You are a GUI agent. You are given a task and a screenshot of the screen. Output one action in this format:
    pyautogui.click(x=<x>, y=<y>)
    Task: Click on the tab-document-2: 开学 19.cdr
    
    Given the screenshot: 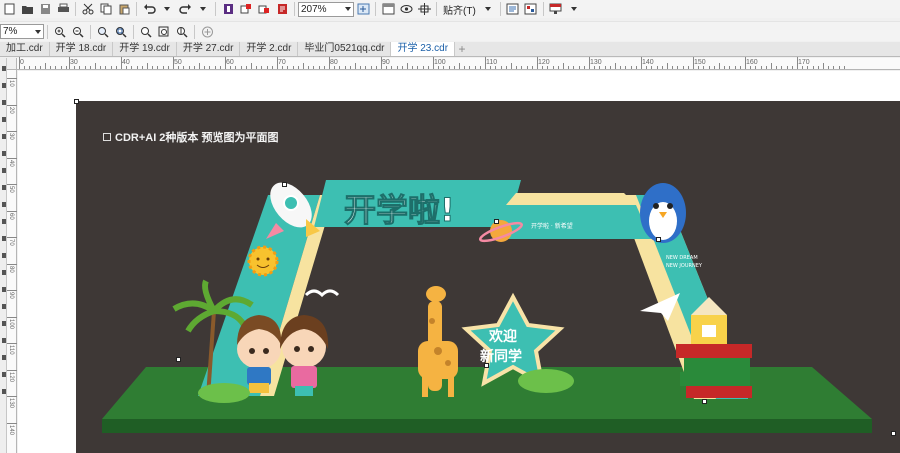 What is the action you would take?
    pyautogui.click(x=145, y=49)
    